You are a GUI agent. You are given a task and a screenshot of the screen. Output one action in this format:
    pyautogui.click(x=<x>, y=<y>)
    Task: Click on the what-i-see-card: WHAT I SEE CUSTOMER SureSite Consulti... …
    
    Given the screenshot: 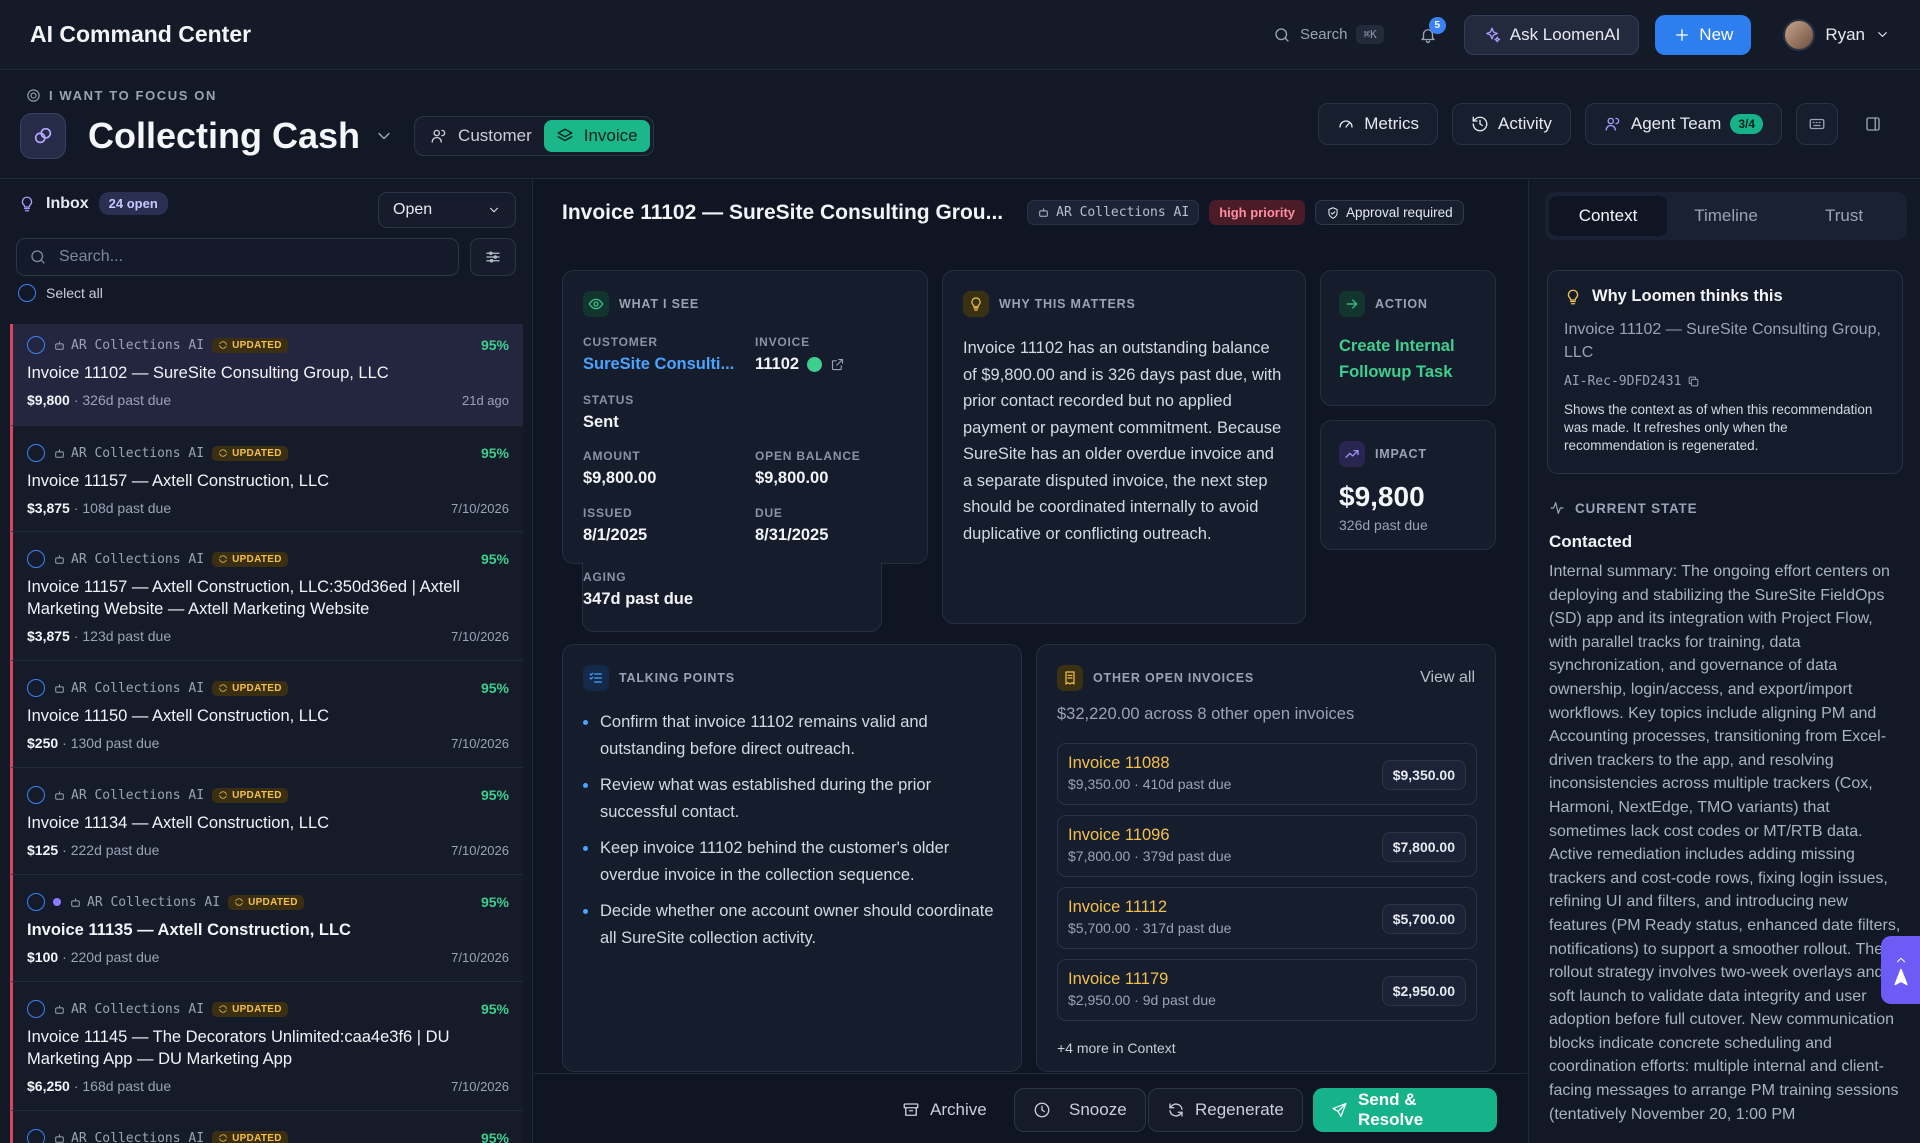 What is the action you would take?
    pyautogui.click(x=745, y=417)
    